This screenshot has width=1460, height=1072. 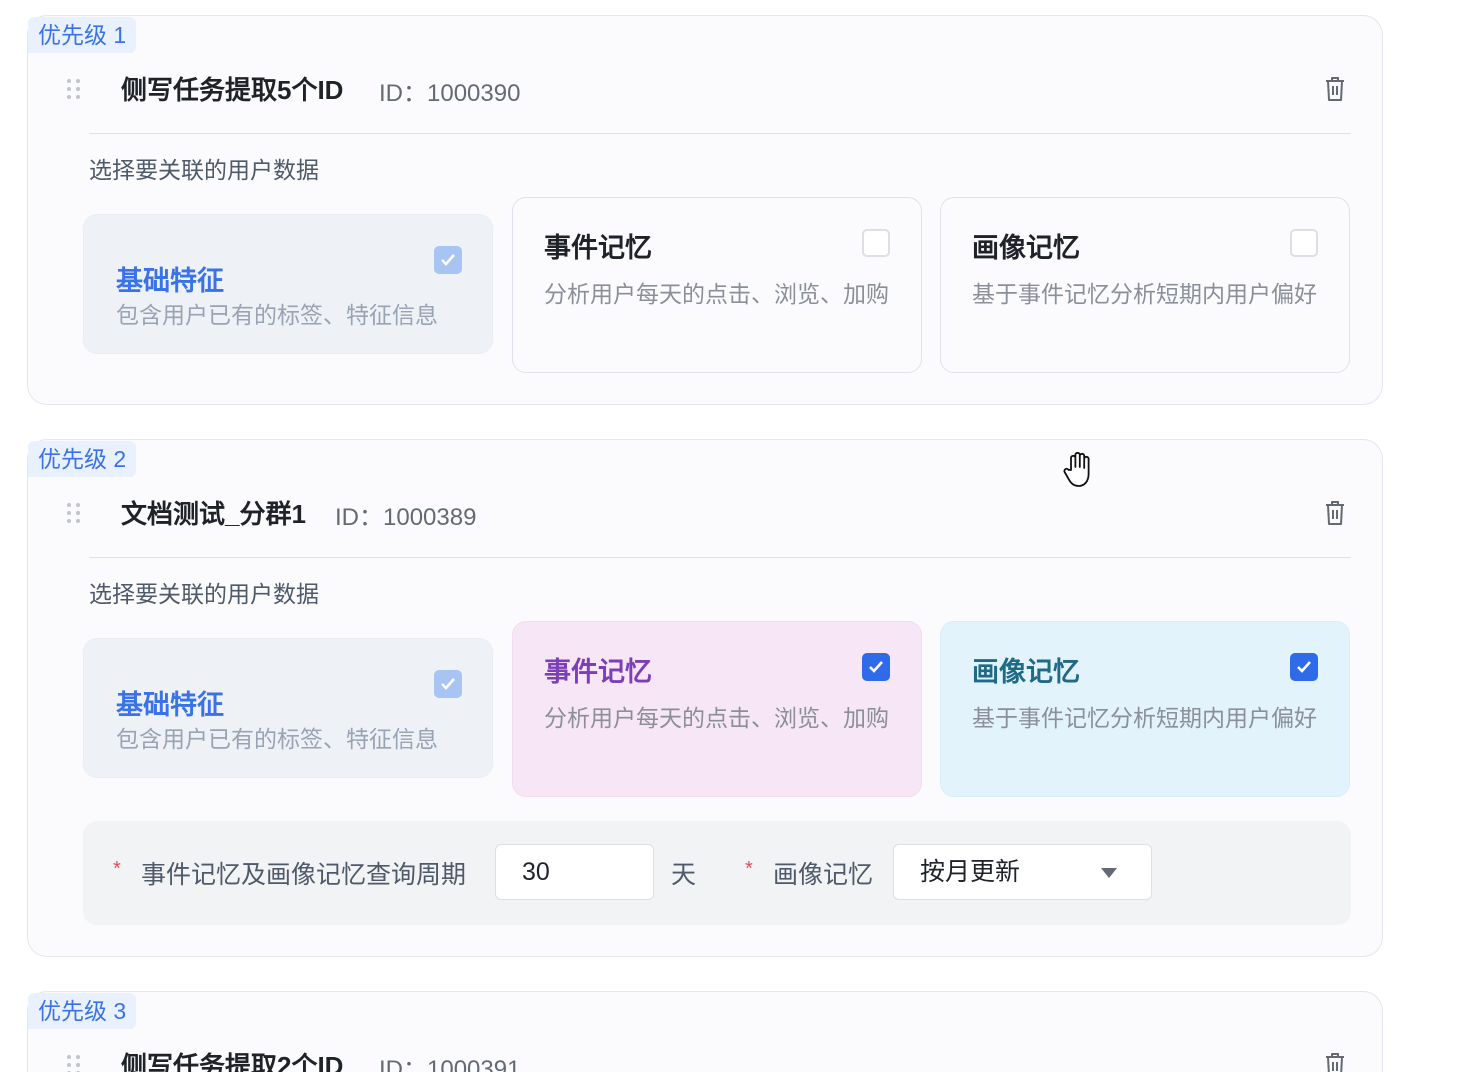 I want to click on priority-tag: 优先级 3, so click(x=82, y=1011).